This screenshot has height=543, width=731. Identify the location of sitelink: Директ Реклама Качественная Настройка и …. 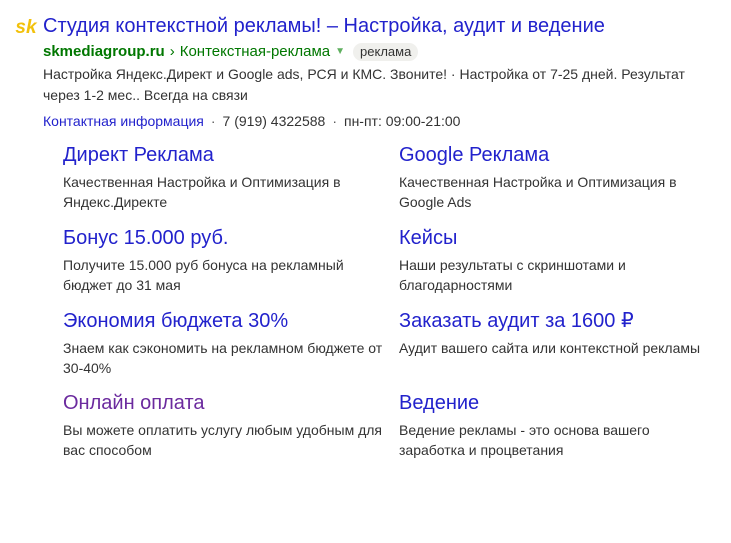
(223, 177).